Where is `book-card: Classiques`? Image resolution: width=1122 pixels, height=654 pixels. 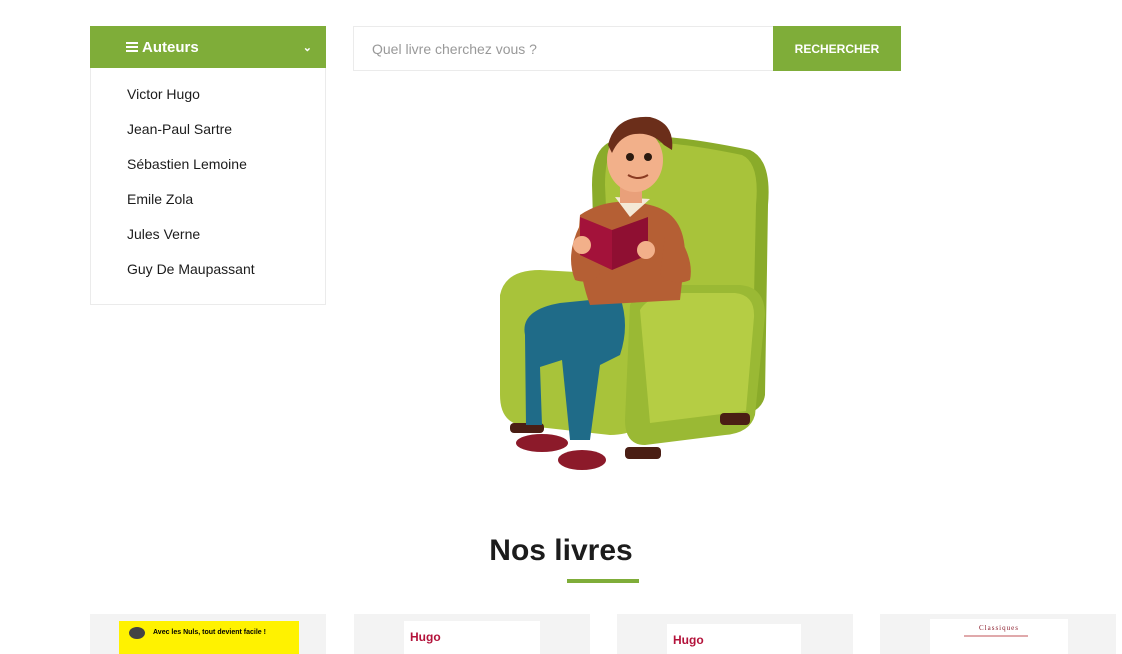 book-card: Classiques is located at coordinates (998, 634).